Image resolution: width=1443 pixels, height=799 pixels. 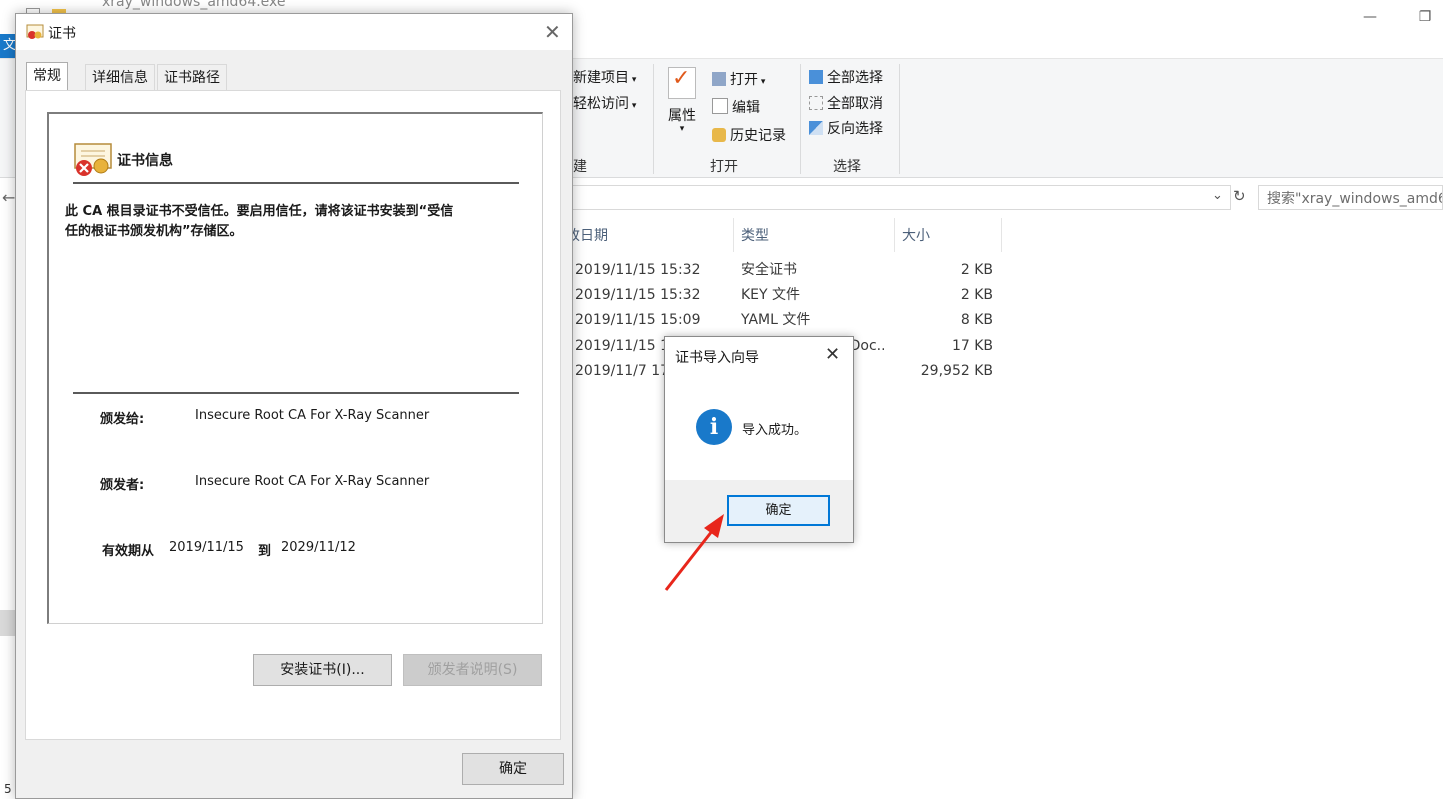 What do you see at coordinates (775, 430) in the screenshot?
I see `wizard-message: 导入成功。` at bounding box center [775, 430].